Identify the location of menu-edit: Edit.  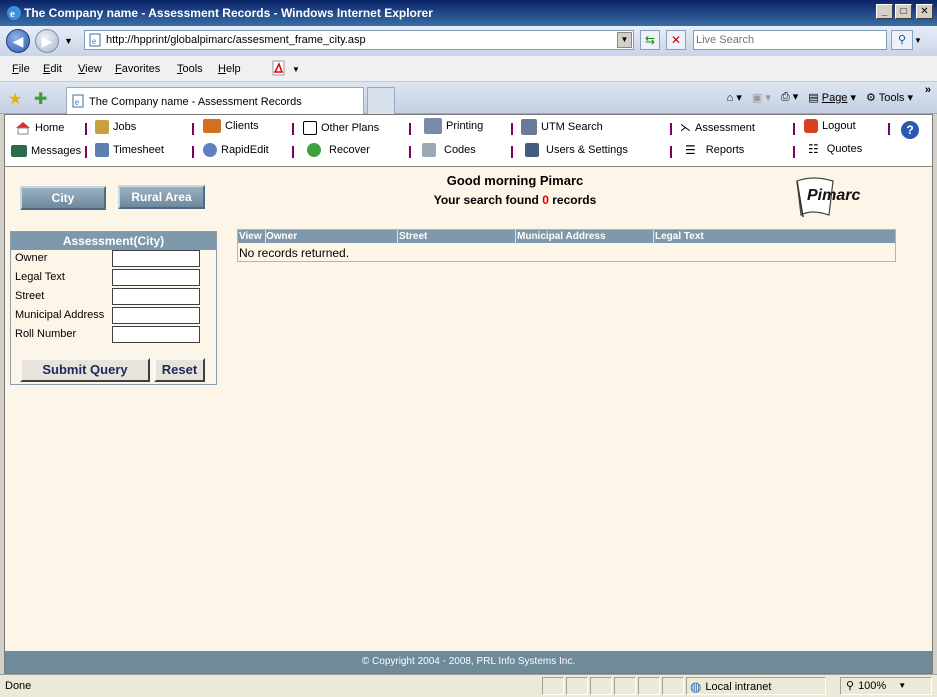
(52, 69).